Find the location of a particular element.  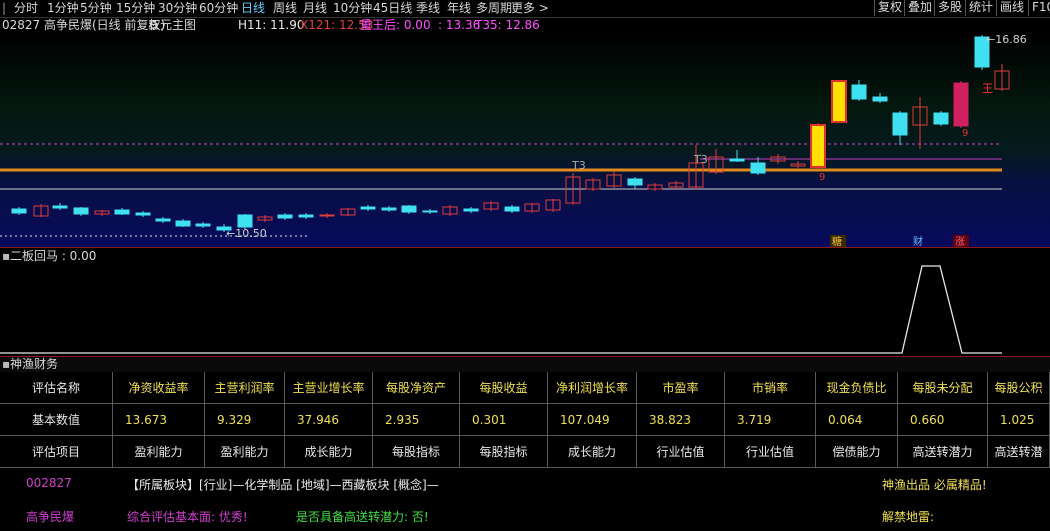

period-tab: 日线 is located at coordinates (253, 8).